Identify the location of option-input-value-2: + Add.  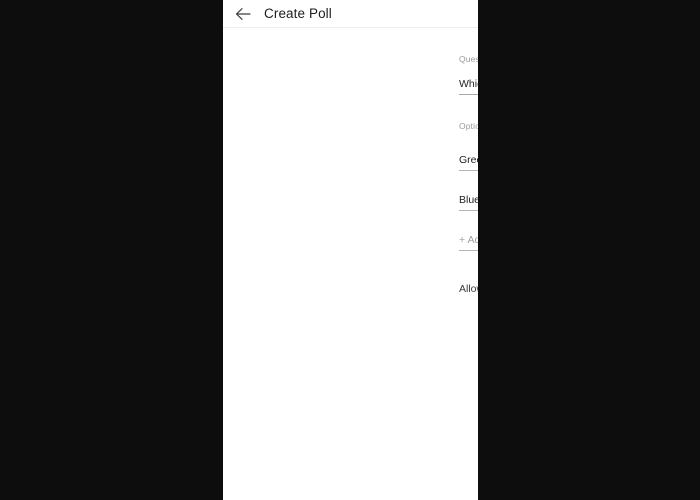
(468, 240).